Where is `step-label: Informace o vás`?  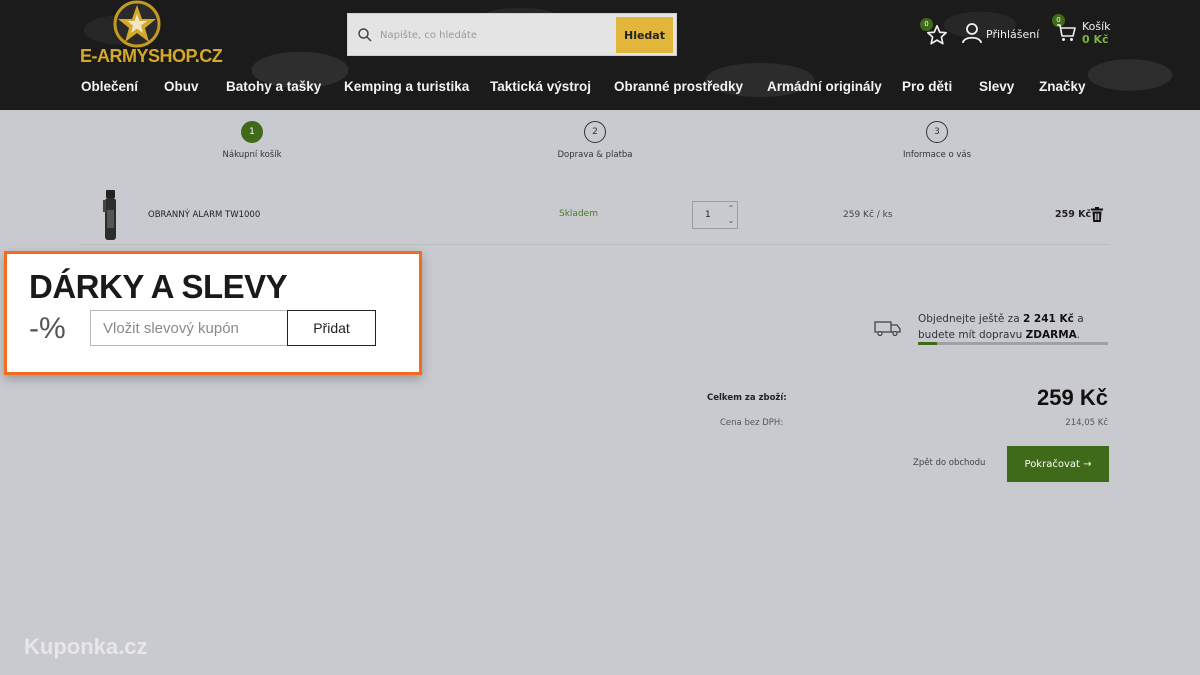 step-label: Informace o vás is located at coordinates (937, 155).